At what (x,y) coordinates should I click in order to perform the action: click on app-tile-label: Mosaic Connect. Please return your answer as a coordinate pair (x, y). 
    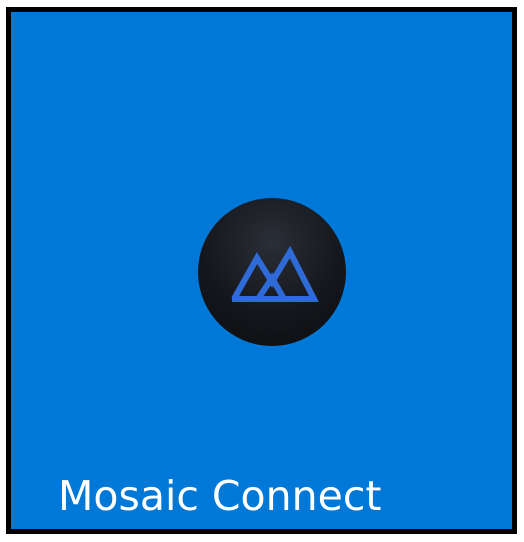
    Looking at the image, I should click on (220, 496).